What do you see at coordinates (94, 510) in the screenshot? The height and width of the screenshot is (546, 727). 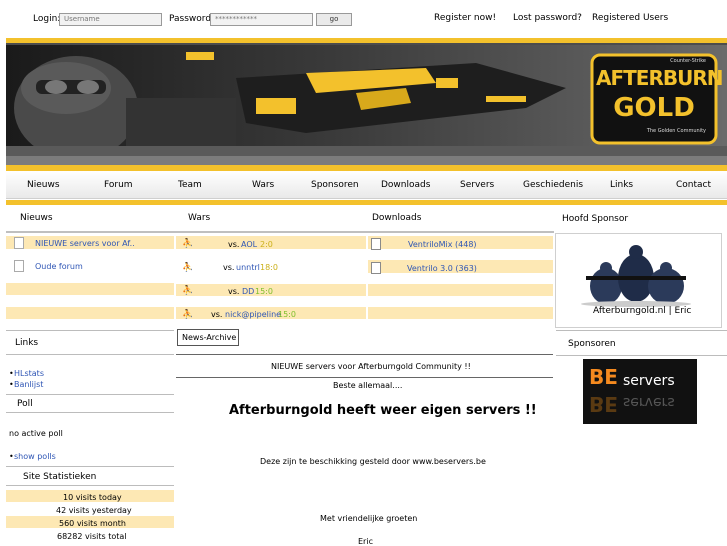 I see `stats-yesterday: 42 visits yesterday` at bounding box center [94, 510].